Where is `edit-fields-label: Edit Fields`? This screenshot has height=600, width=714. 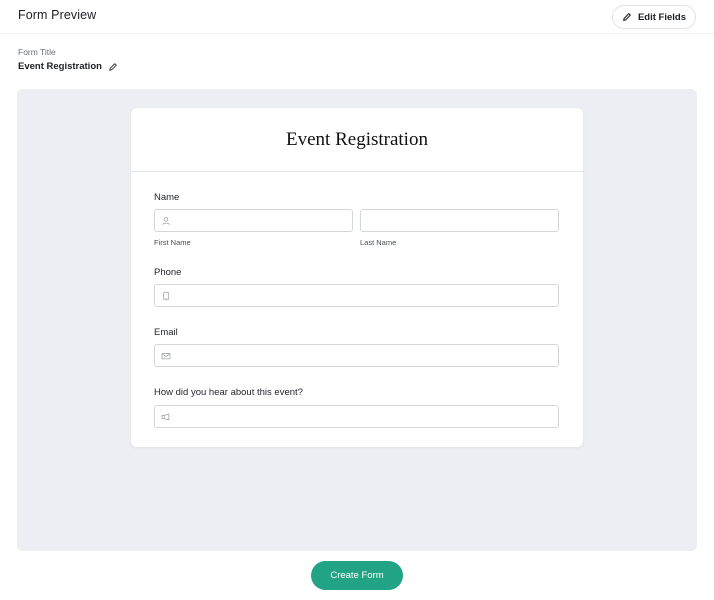
edit-fields-label: Edit Fields is located at coordinates (662, 17).